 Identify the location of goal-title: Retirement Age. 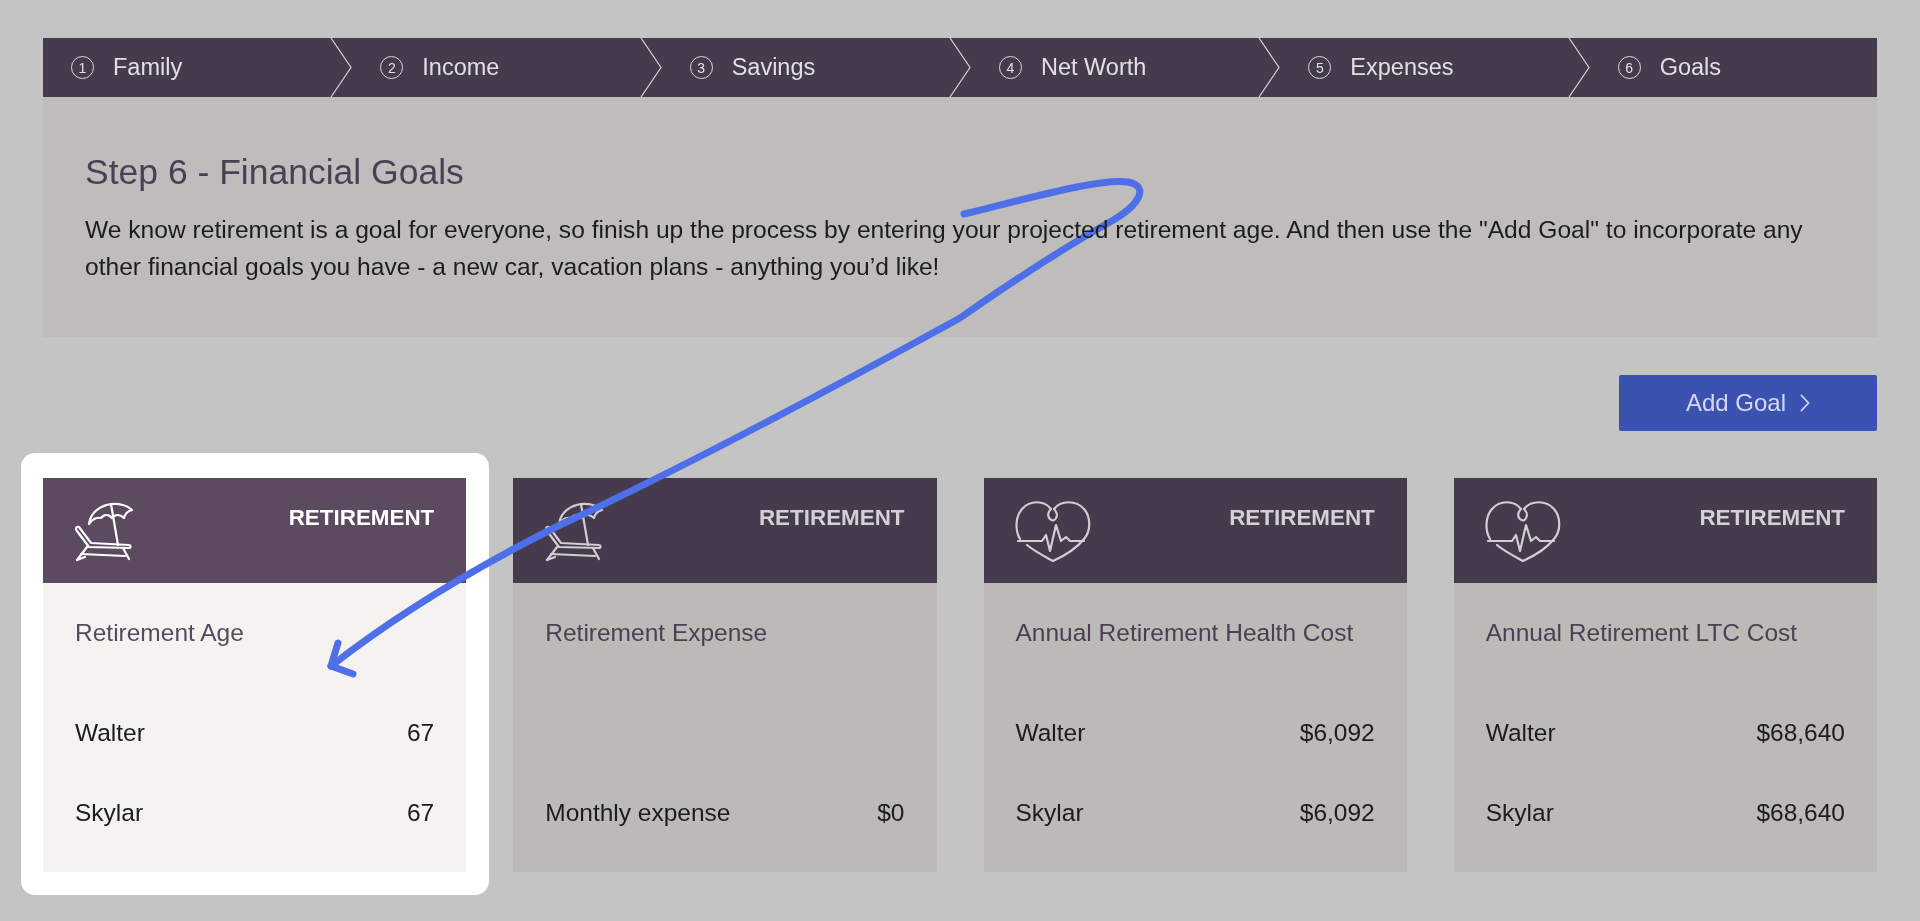
(160, 632).